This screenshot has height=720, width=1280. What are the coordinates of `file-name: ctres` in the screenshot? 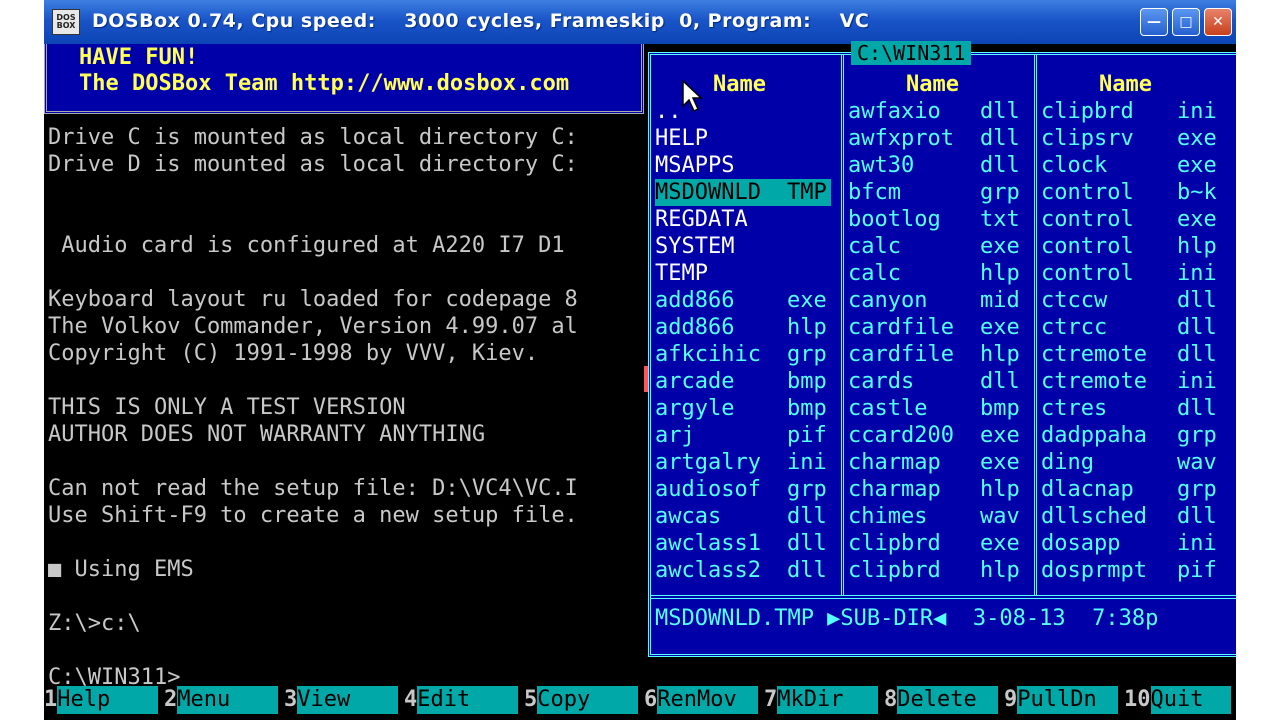 It's located at (1074, 408).